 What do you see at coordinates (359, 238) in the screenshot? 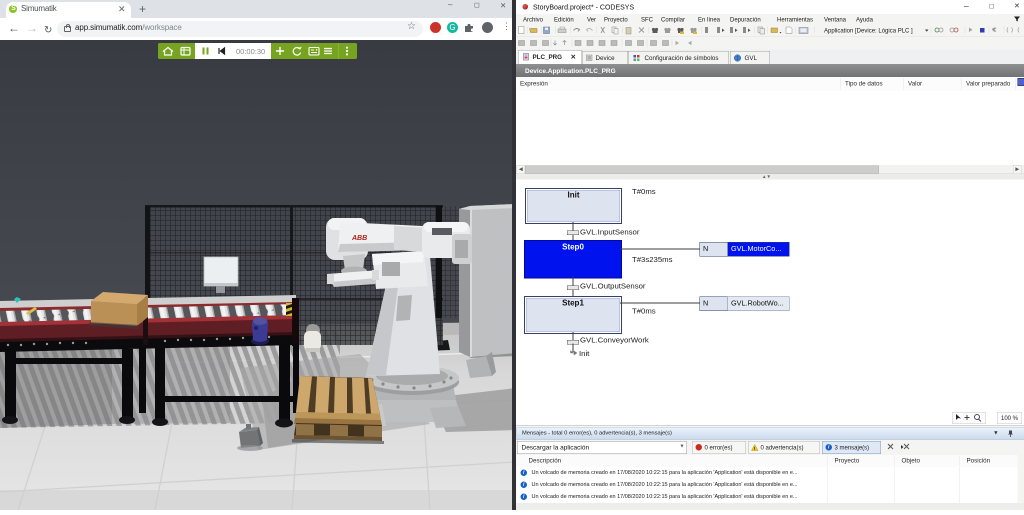
I see `svg-text: ABB` at bounding box center [359, 238].